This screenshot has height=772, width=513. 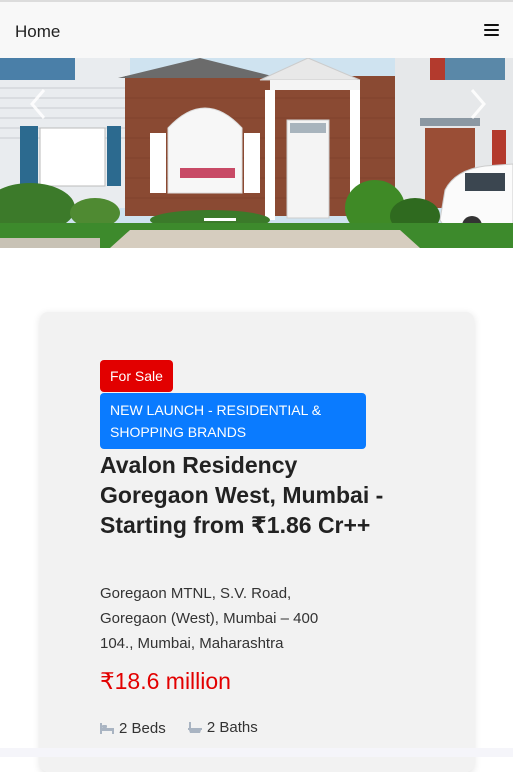 What do you see at coordinates (107, 728) in the screenshot?
I see `bed-icon` at bounding box center [107, 728].